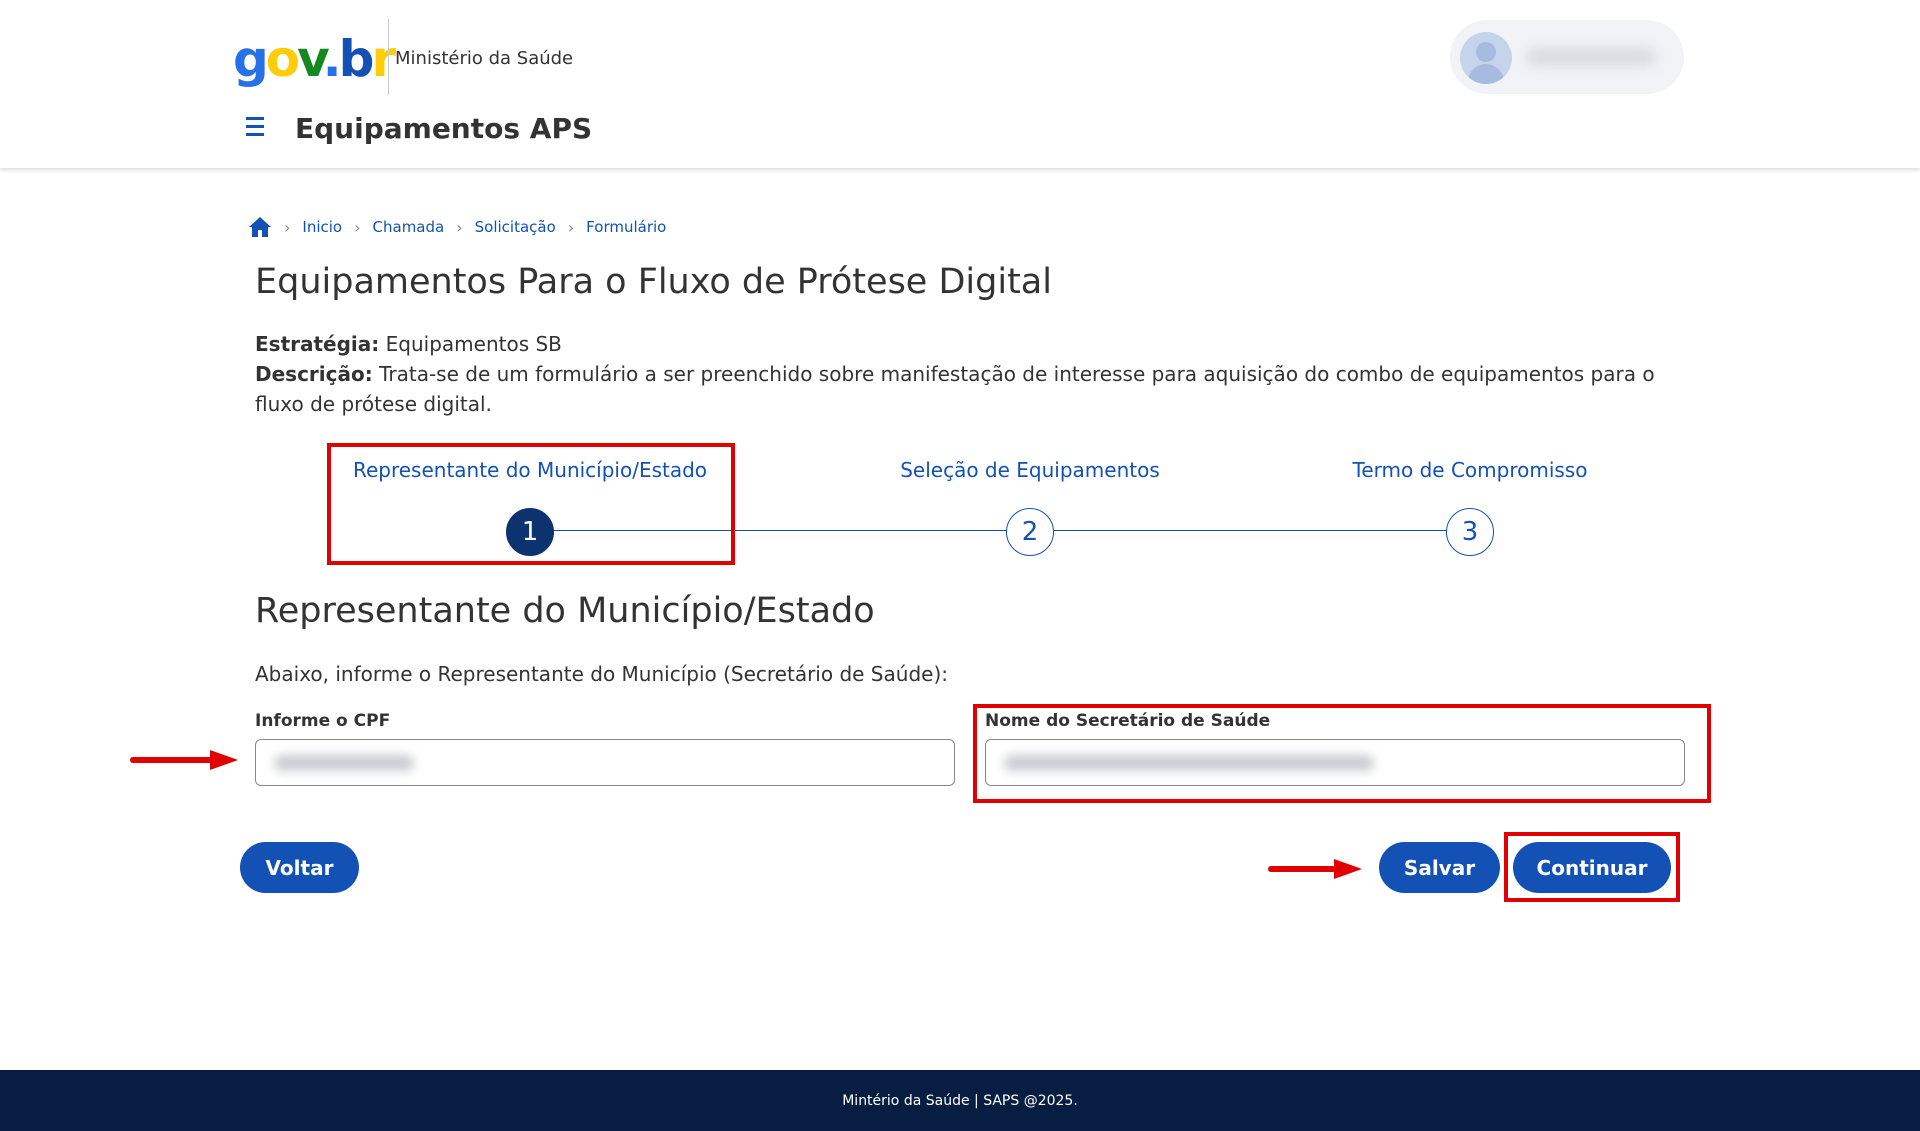  Describe the element at coordinates (1030, 470) in the screenshot. I see `step-2-label: Seleção de Equipamentos` at that location.